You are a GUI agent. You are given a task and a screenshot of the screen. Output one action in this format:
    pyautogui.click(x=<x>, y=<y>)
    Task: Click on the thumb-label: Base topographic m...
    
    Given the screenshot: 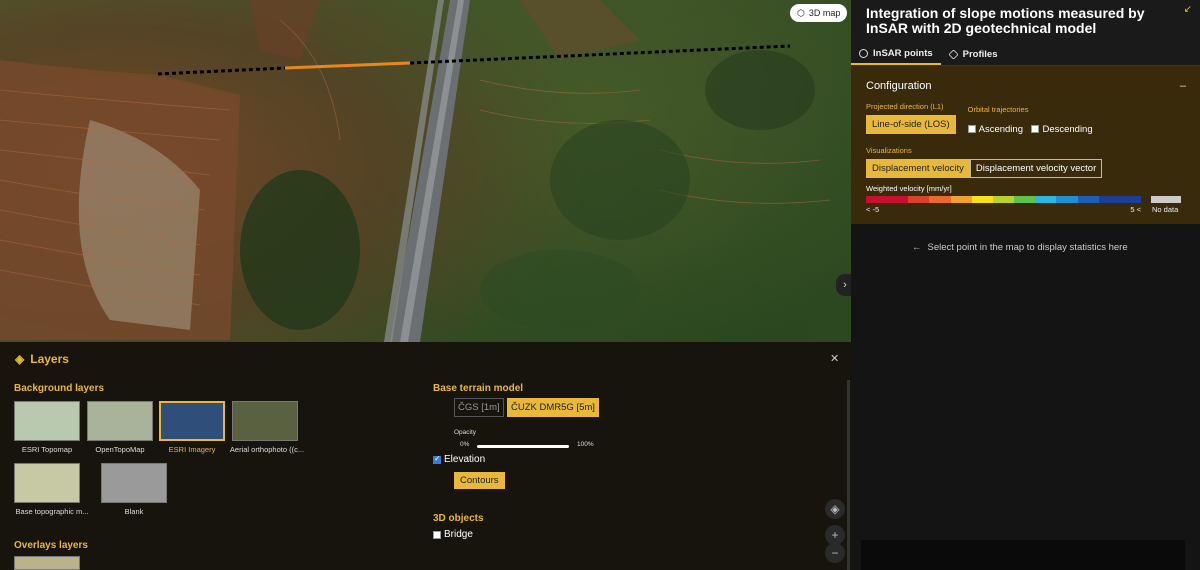 What is the action you would take?
    pyautogui.click(x=52, y=511)
    